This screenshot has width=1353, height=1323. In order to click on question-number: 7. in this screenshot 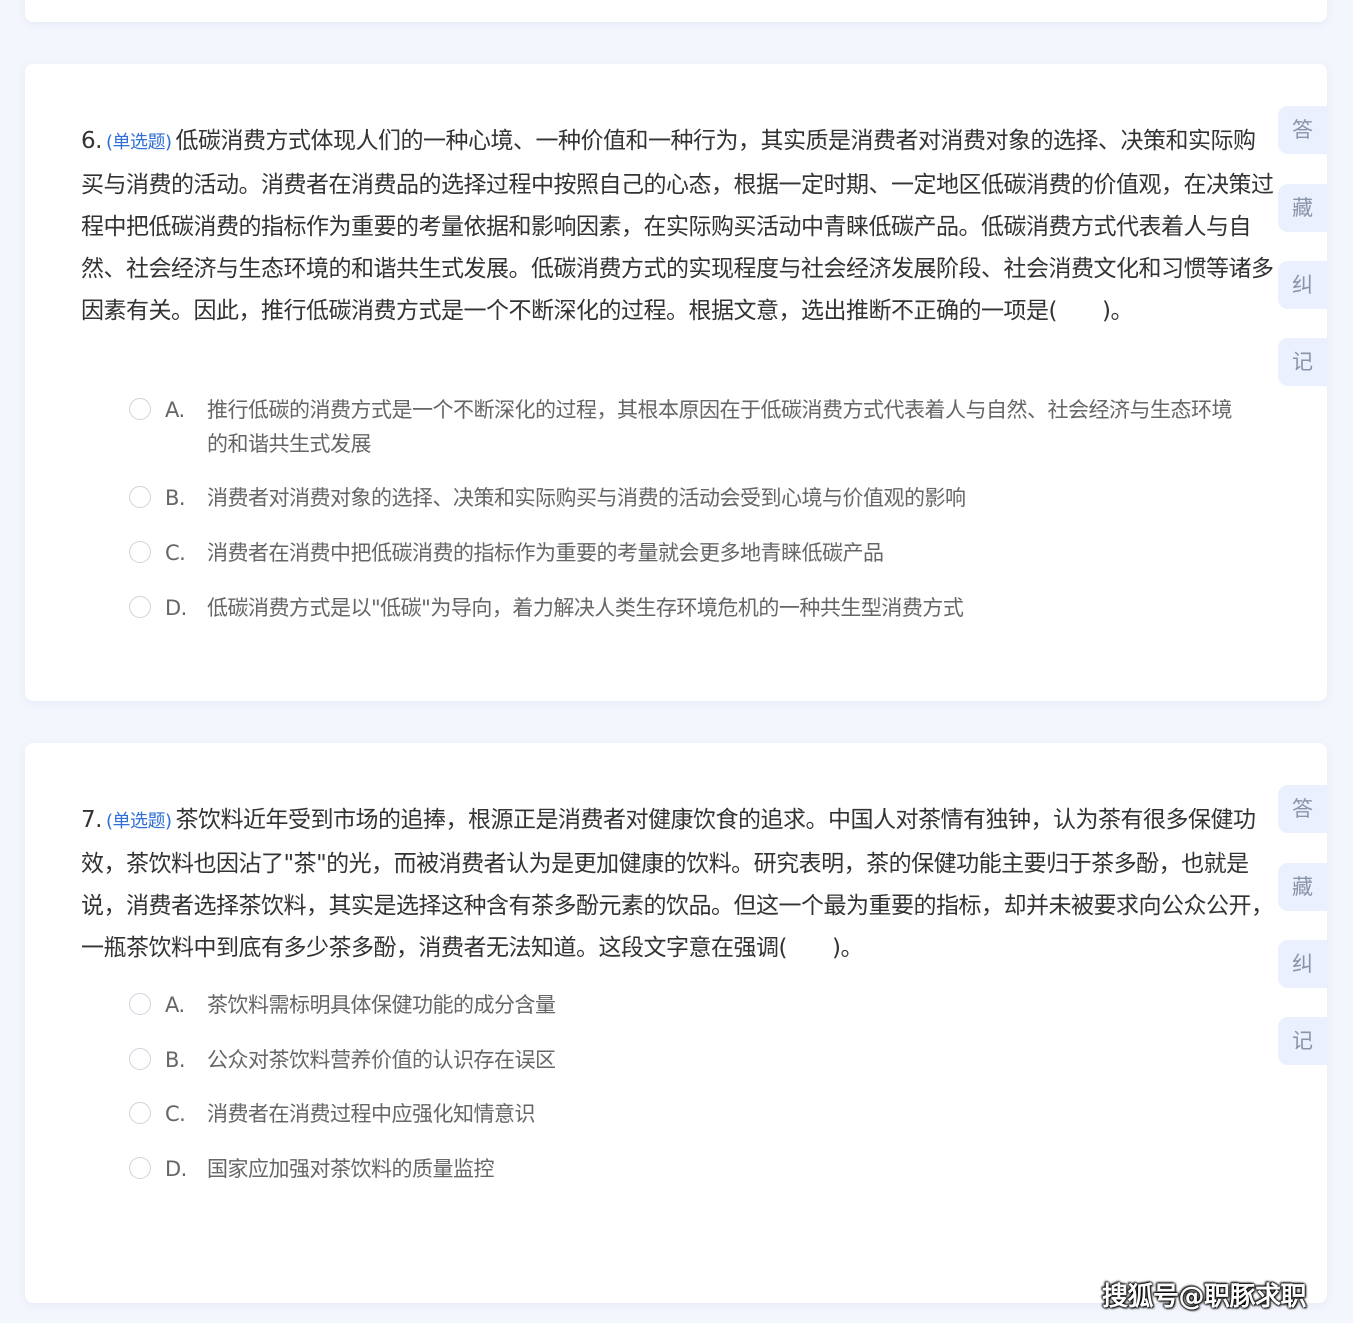, I will do `click(91, 820)`.